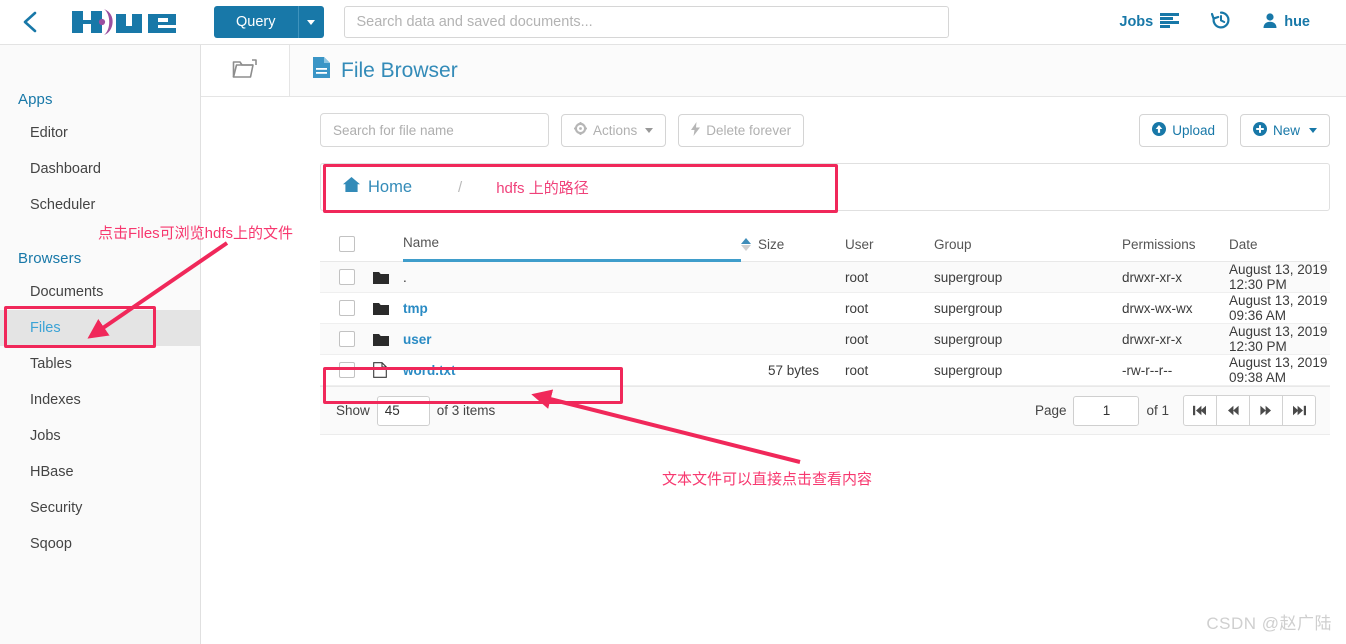 The width and height of the screenshot is (1346, 644). Describe the element at coordinates (127, 22) in the screenshot. I see `hue-logo` at that location.